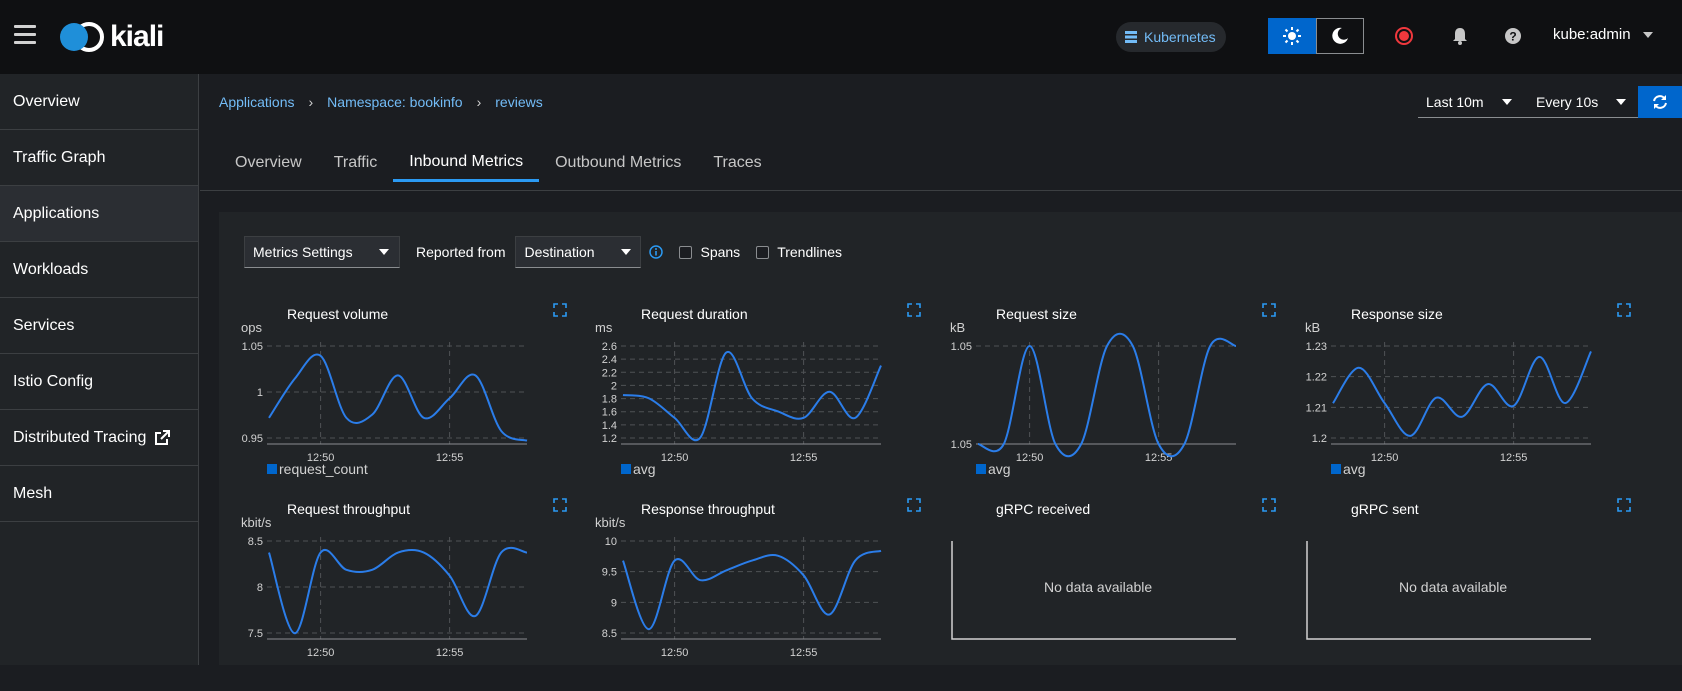 The width and height of the screenshot is (1682, 691). I want to click on sidebar-item-traffic-graph: Traffic Graph, so click(99, 158).